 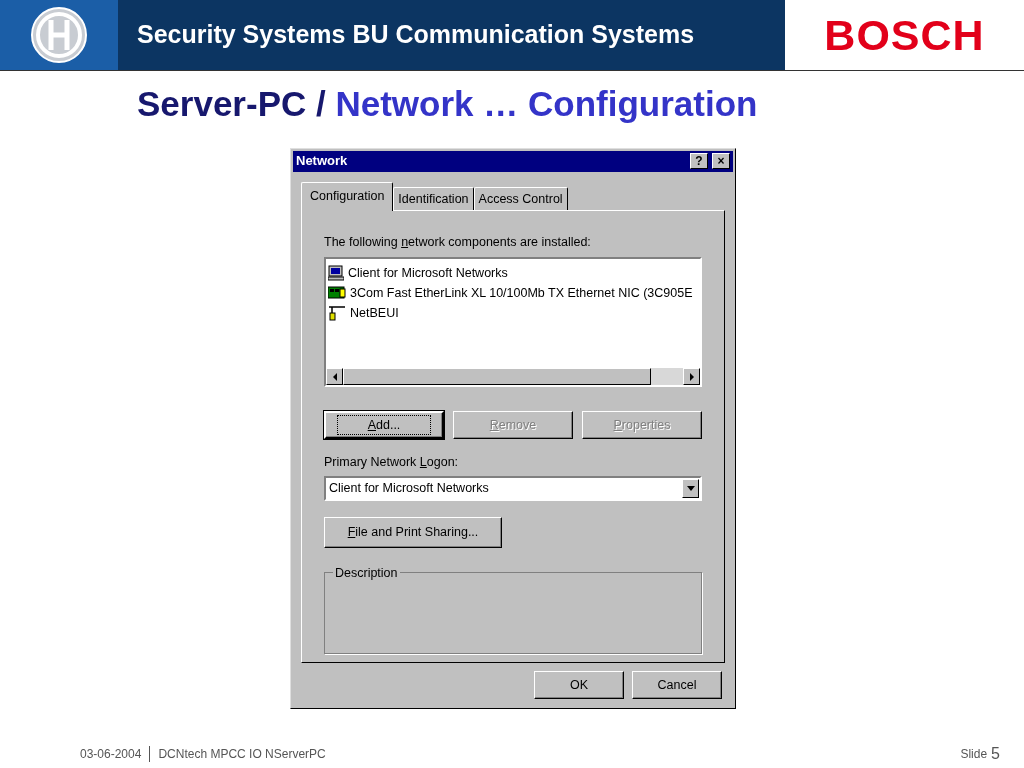 I want to click on horizontal-scrollbar, so click(x=513, y=376).